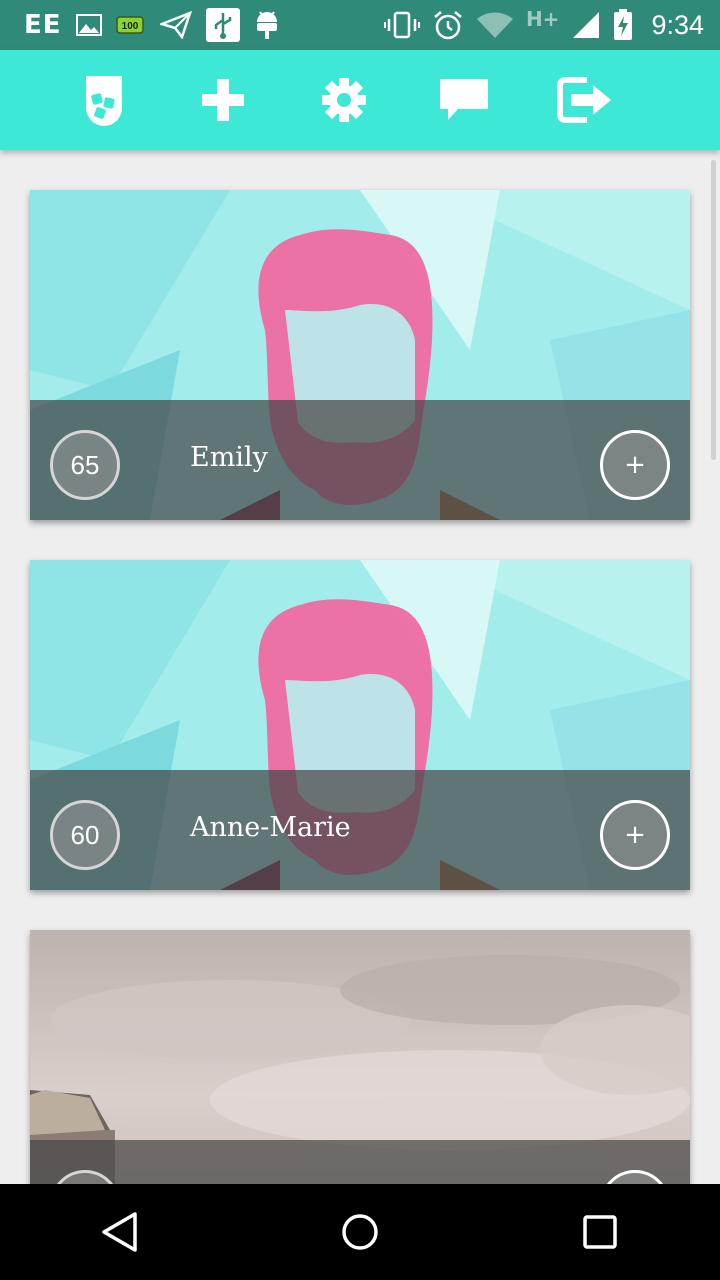 Image resolution: width=720 pixels, height=1280 pixels. I want to click on chat-icon, so click(464, 100).